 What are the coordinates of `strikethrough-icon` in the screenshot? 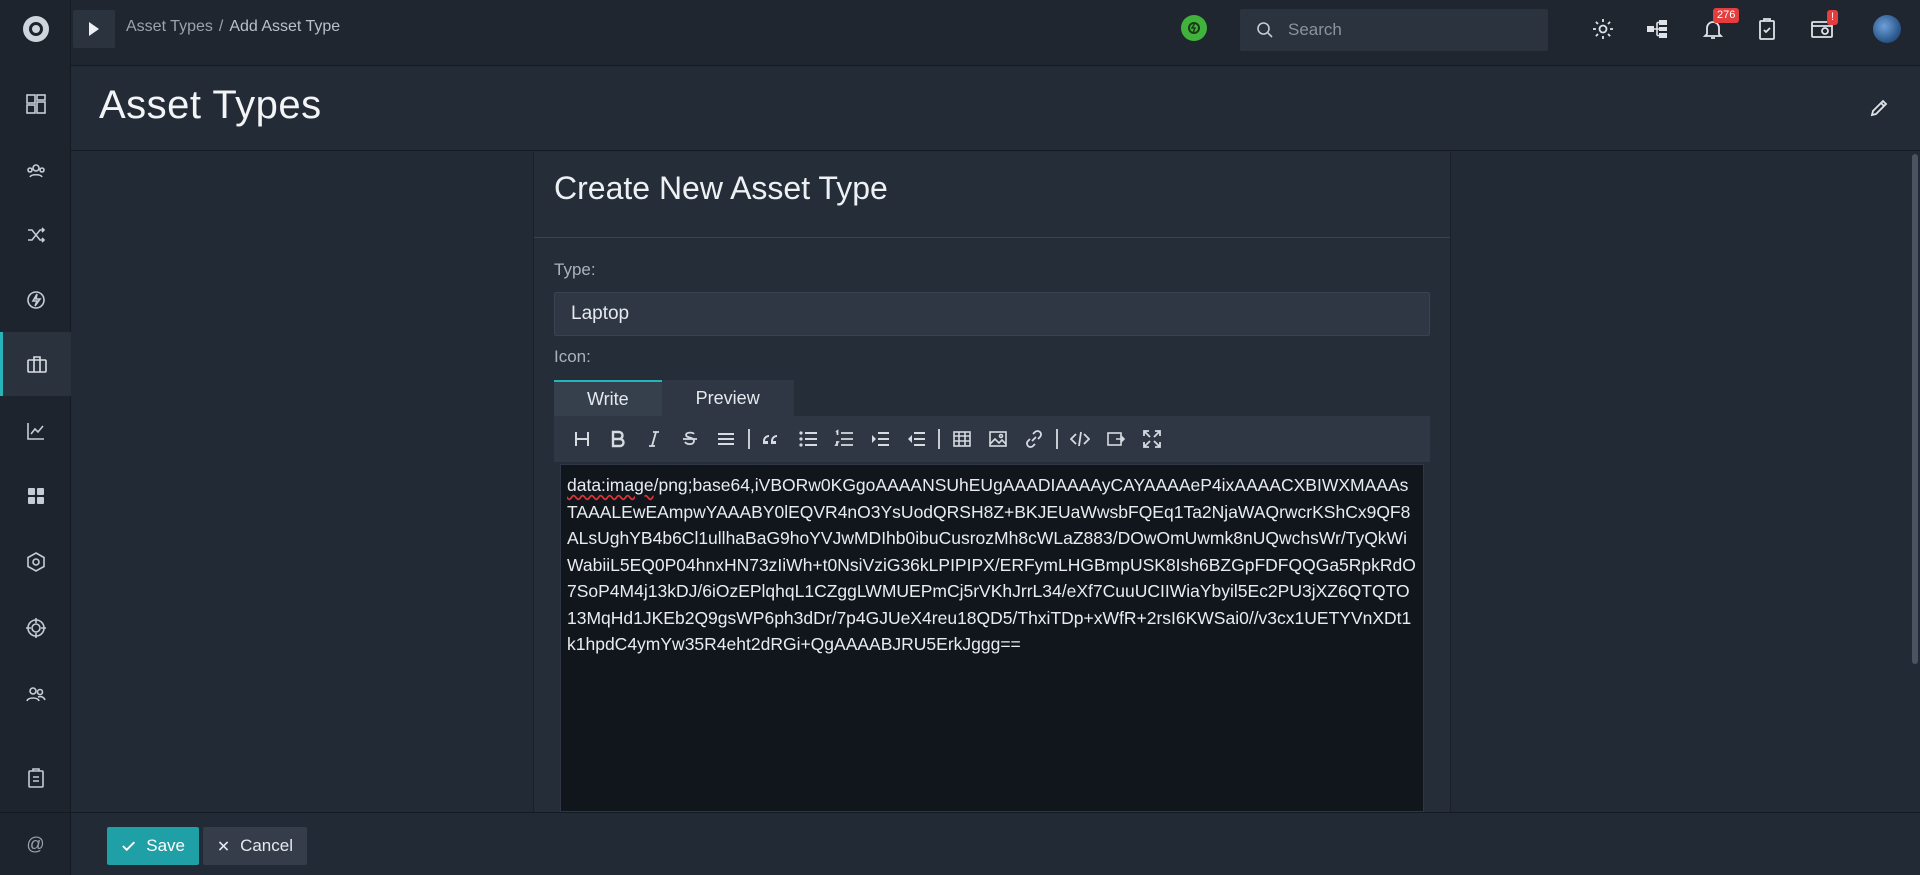 It's located at (690, 439).